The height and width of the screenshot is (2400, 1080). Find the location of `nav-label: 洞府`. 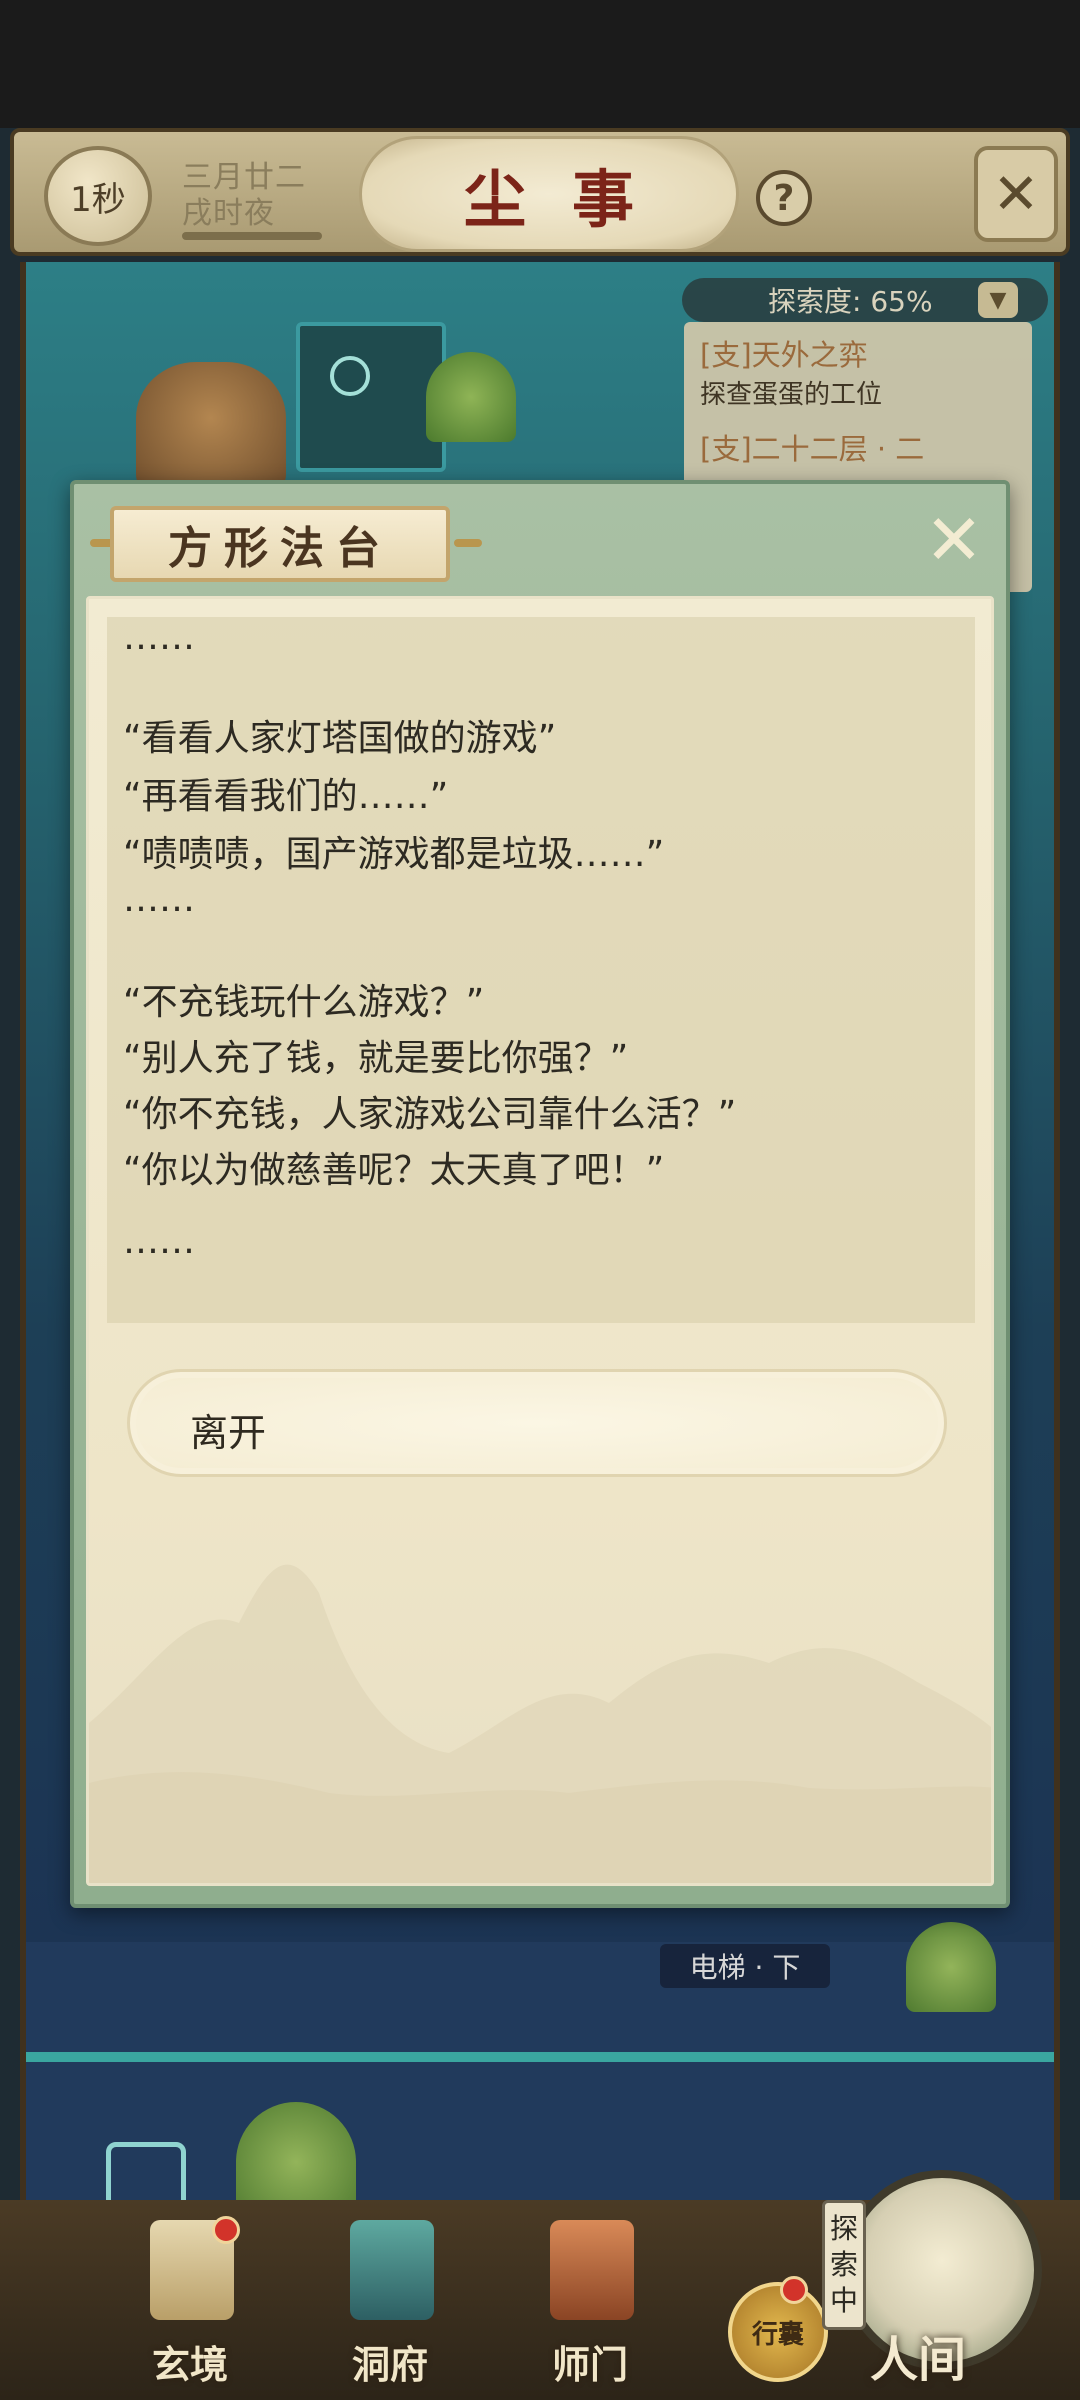

nav-label: 洞府 is located at coordinates (389, 2364).